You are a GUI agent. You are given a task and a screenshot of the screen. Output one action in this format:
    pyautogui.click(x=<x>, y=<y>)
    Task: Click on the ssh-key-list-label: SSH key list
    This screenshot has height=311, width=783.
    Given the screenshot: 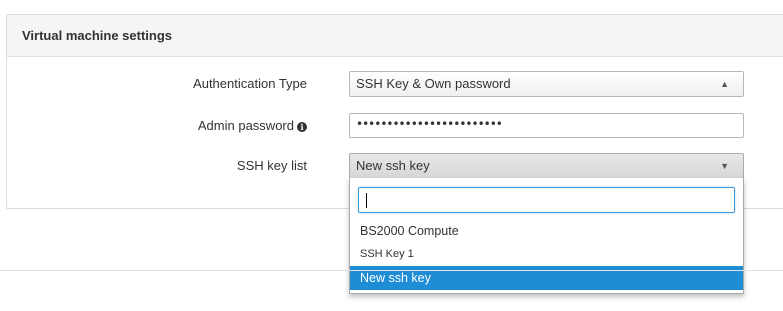 What is the action you would take?
    pyautogui.click(x=271, y=165)
    